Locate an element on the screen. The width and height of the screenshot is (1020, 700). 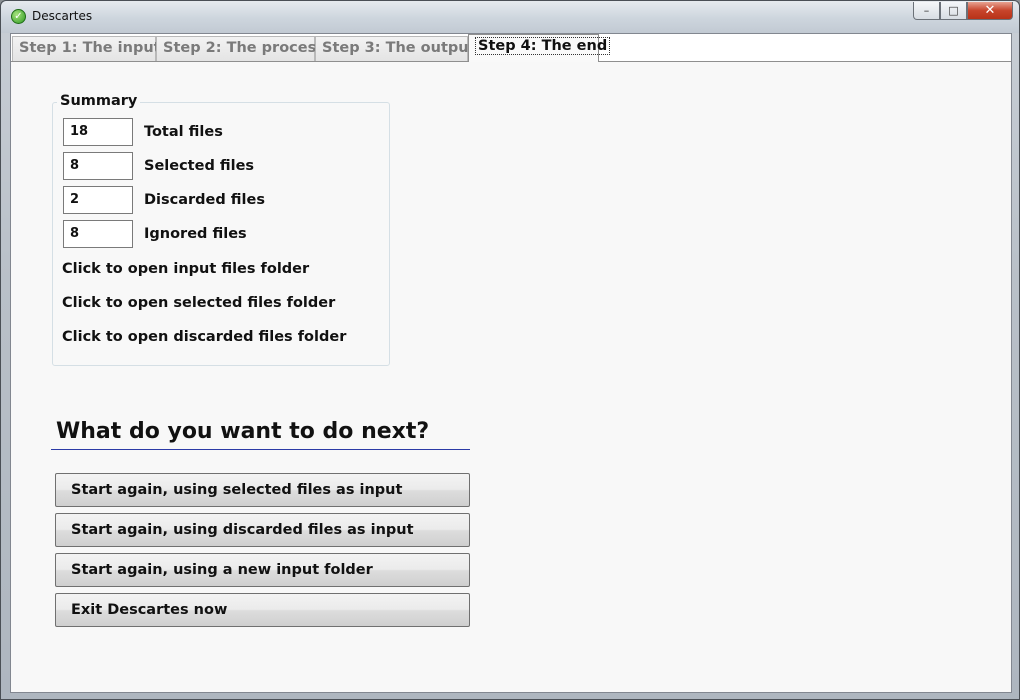
ignored-files-field: 8 is located at coordinates (98, 234).